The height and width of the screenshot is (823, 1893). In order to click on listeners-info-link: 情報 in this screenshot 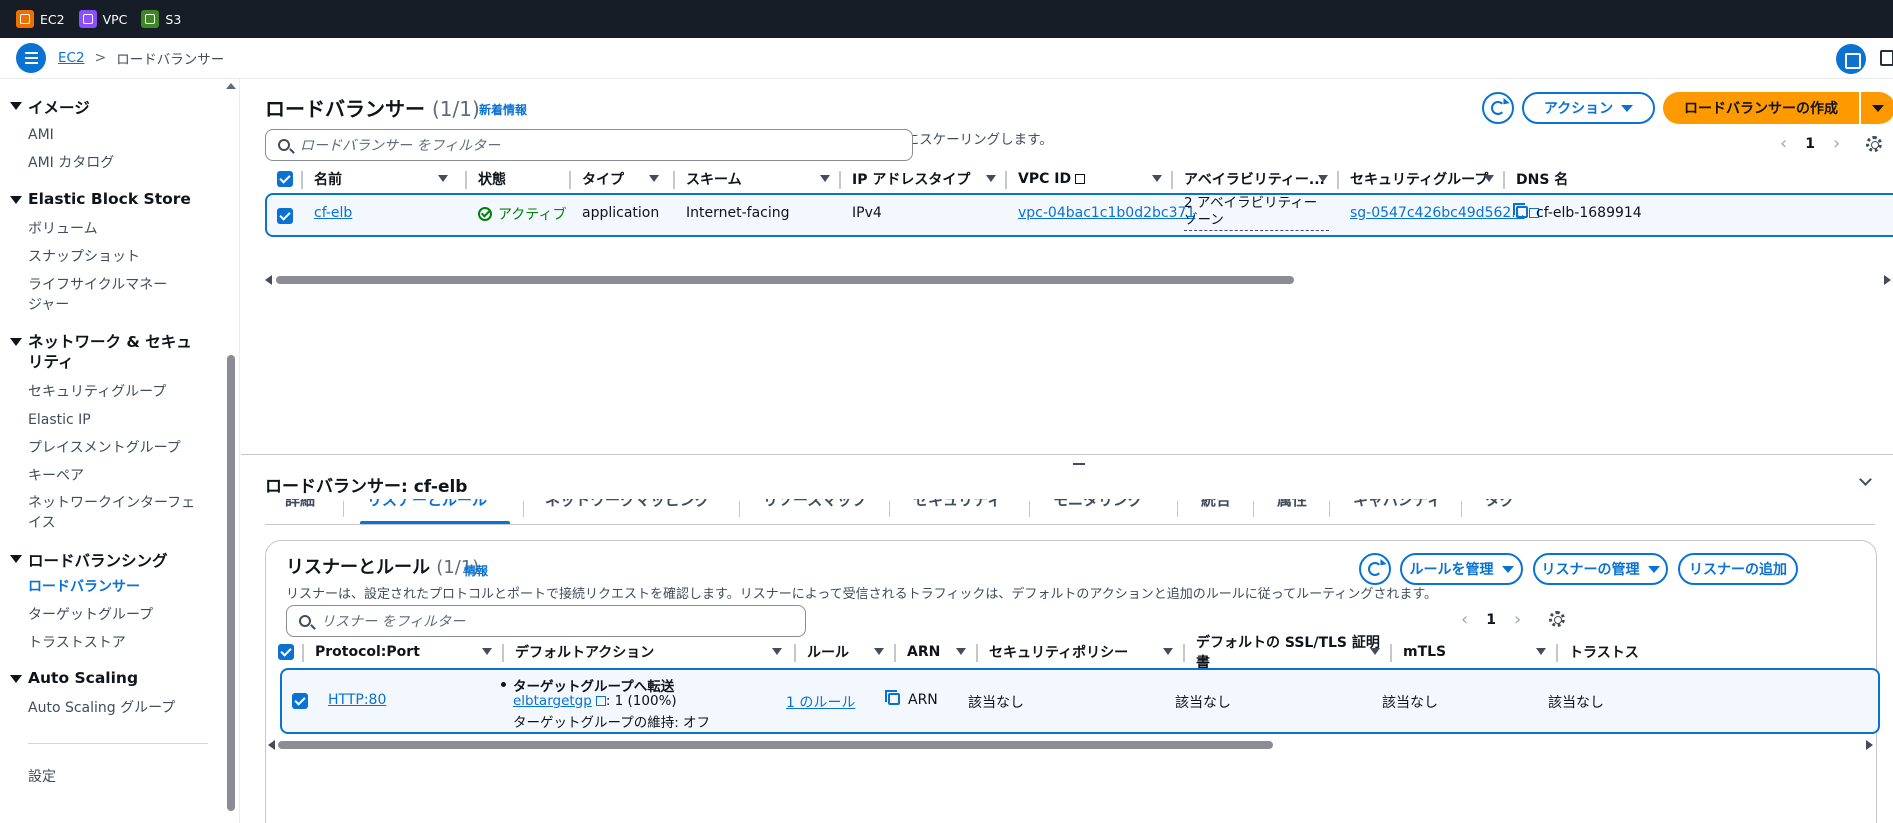, I will do `click(476, 570)`.